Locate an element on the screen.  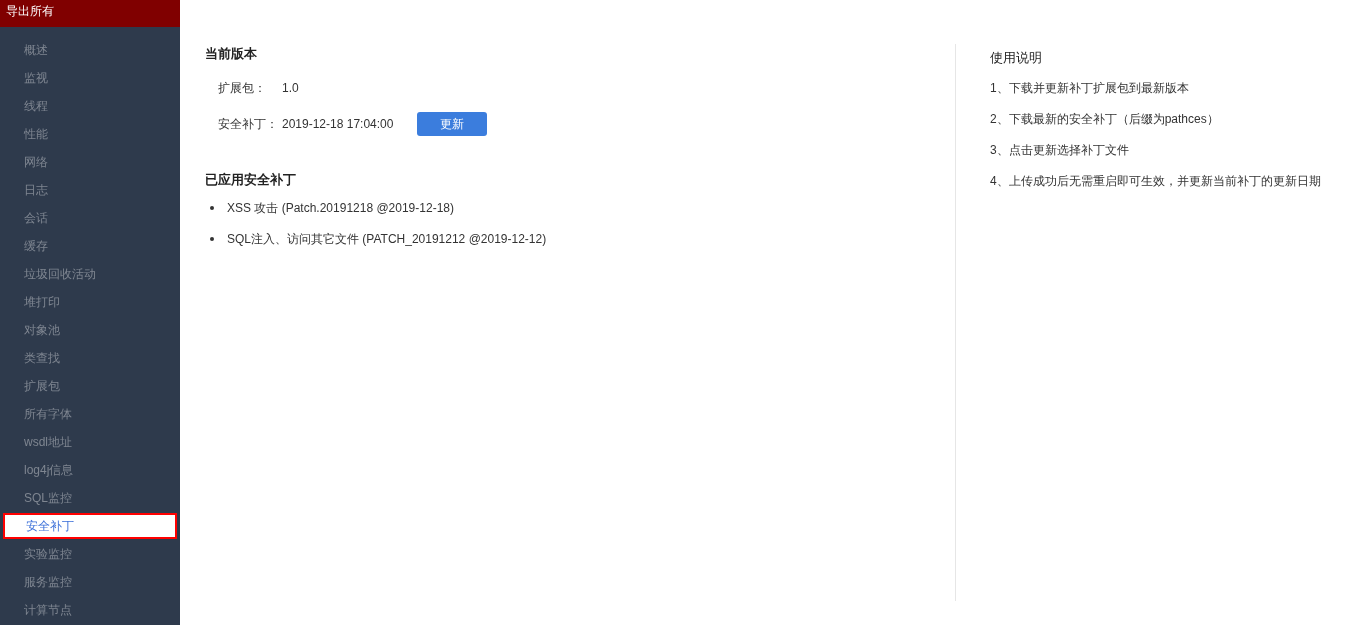
sidebar-item: 日志 is located at coordinates (90, 190).